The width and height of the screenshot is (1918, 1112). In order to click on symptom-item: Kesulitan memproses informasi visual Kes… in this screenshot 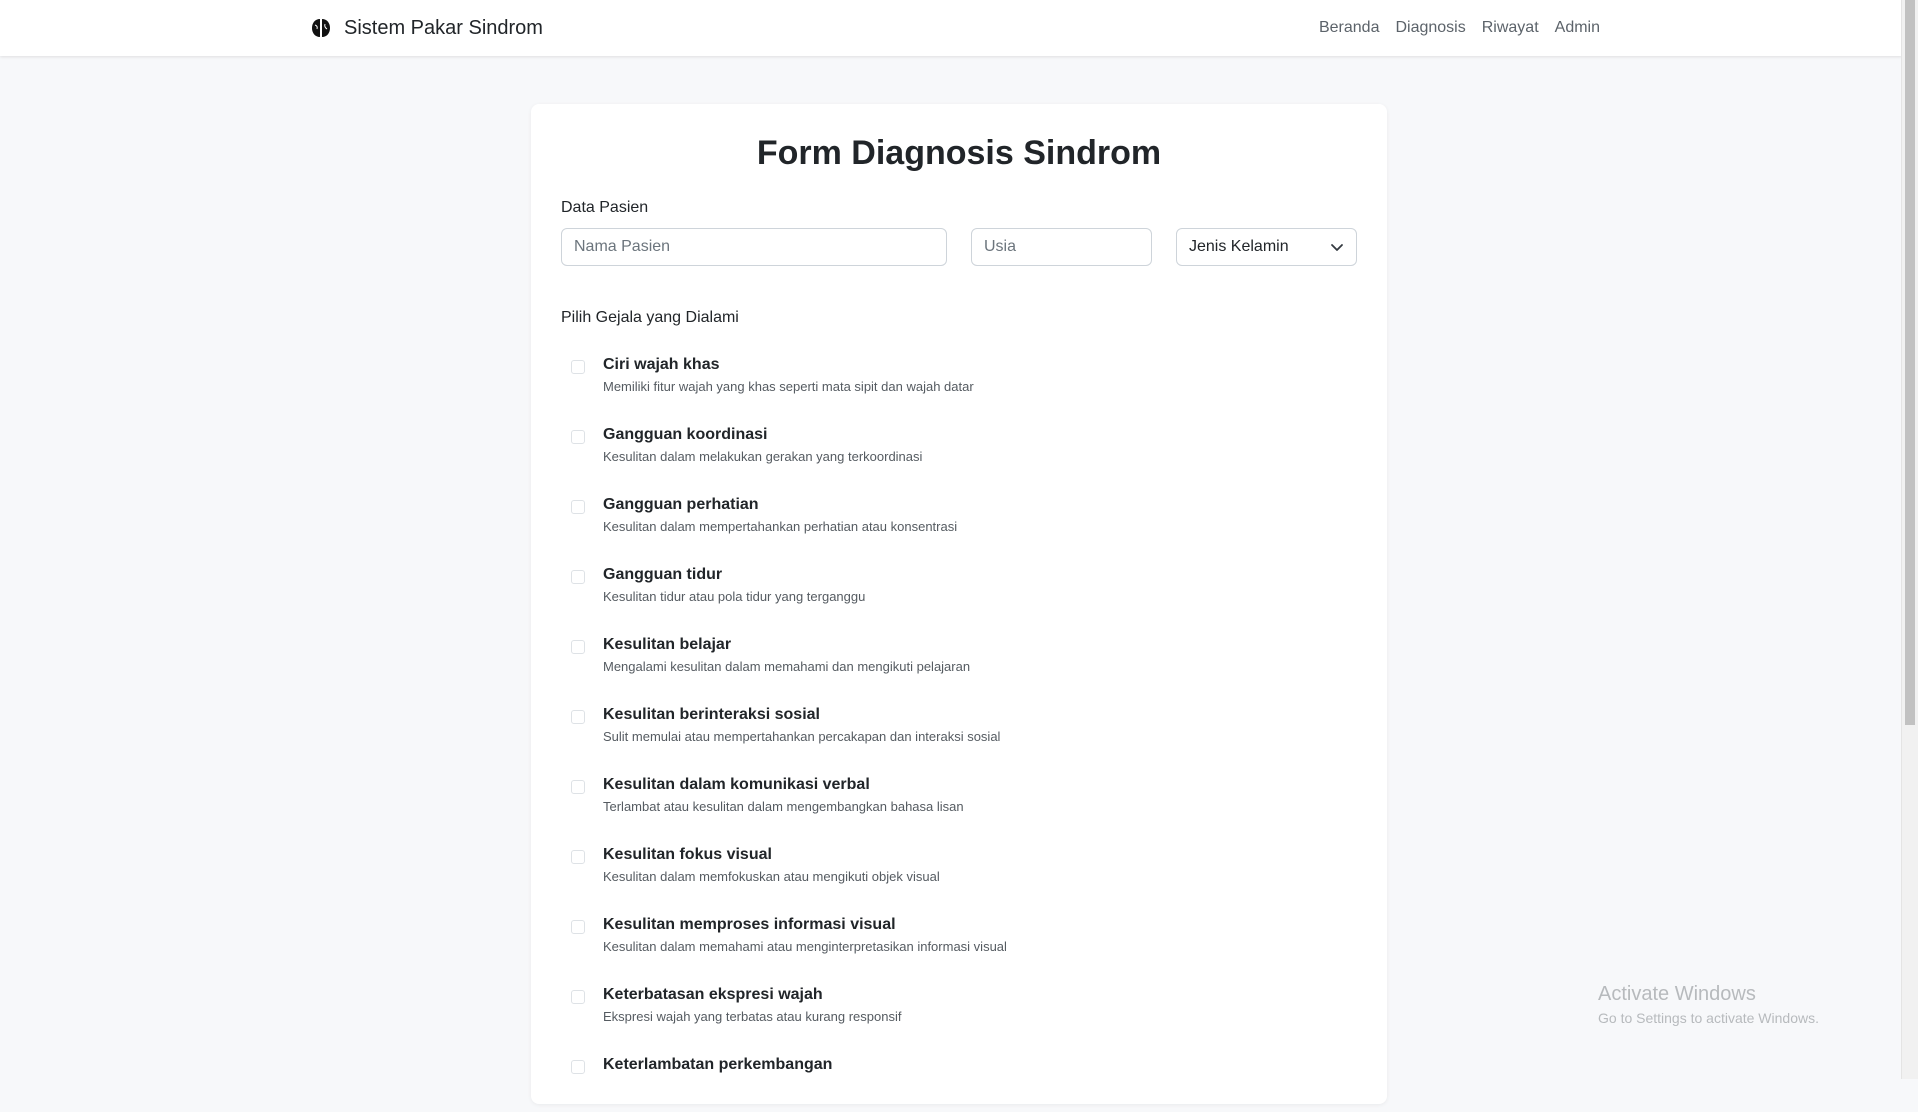, I will do `click(951, 944)`.